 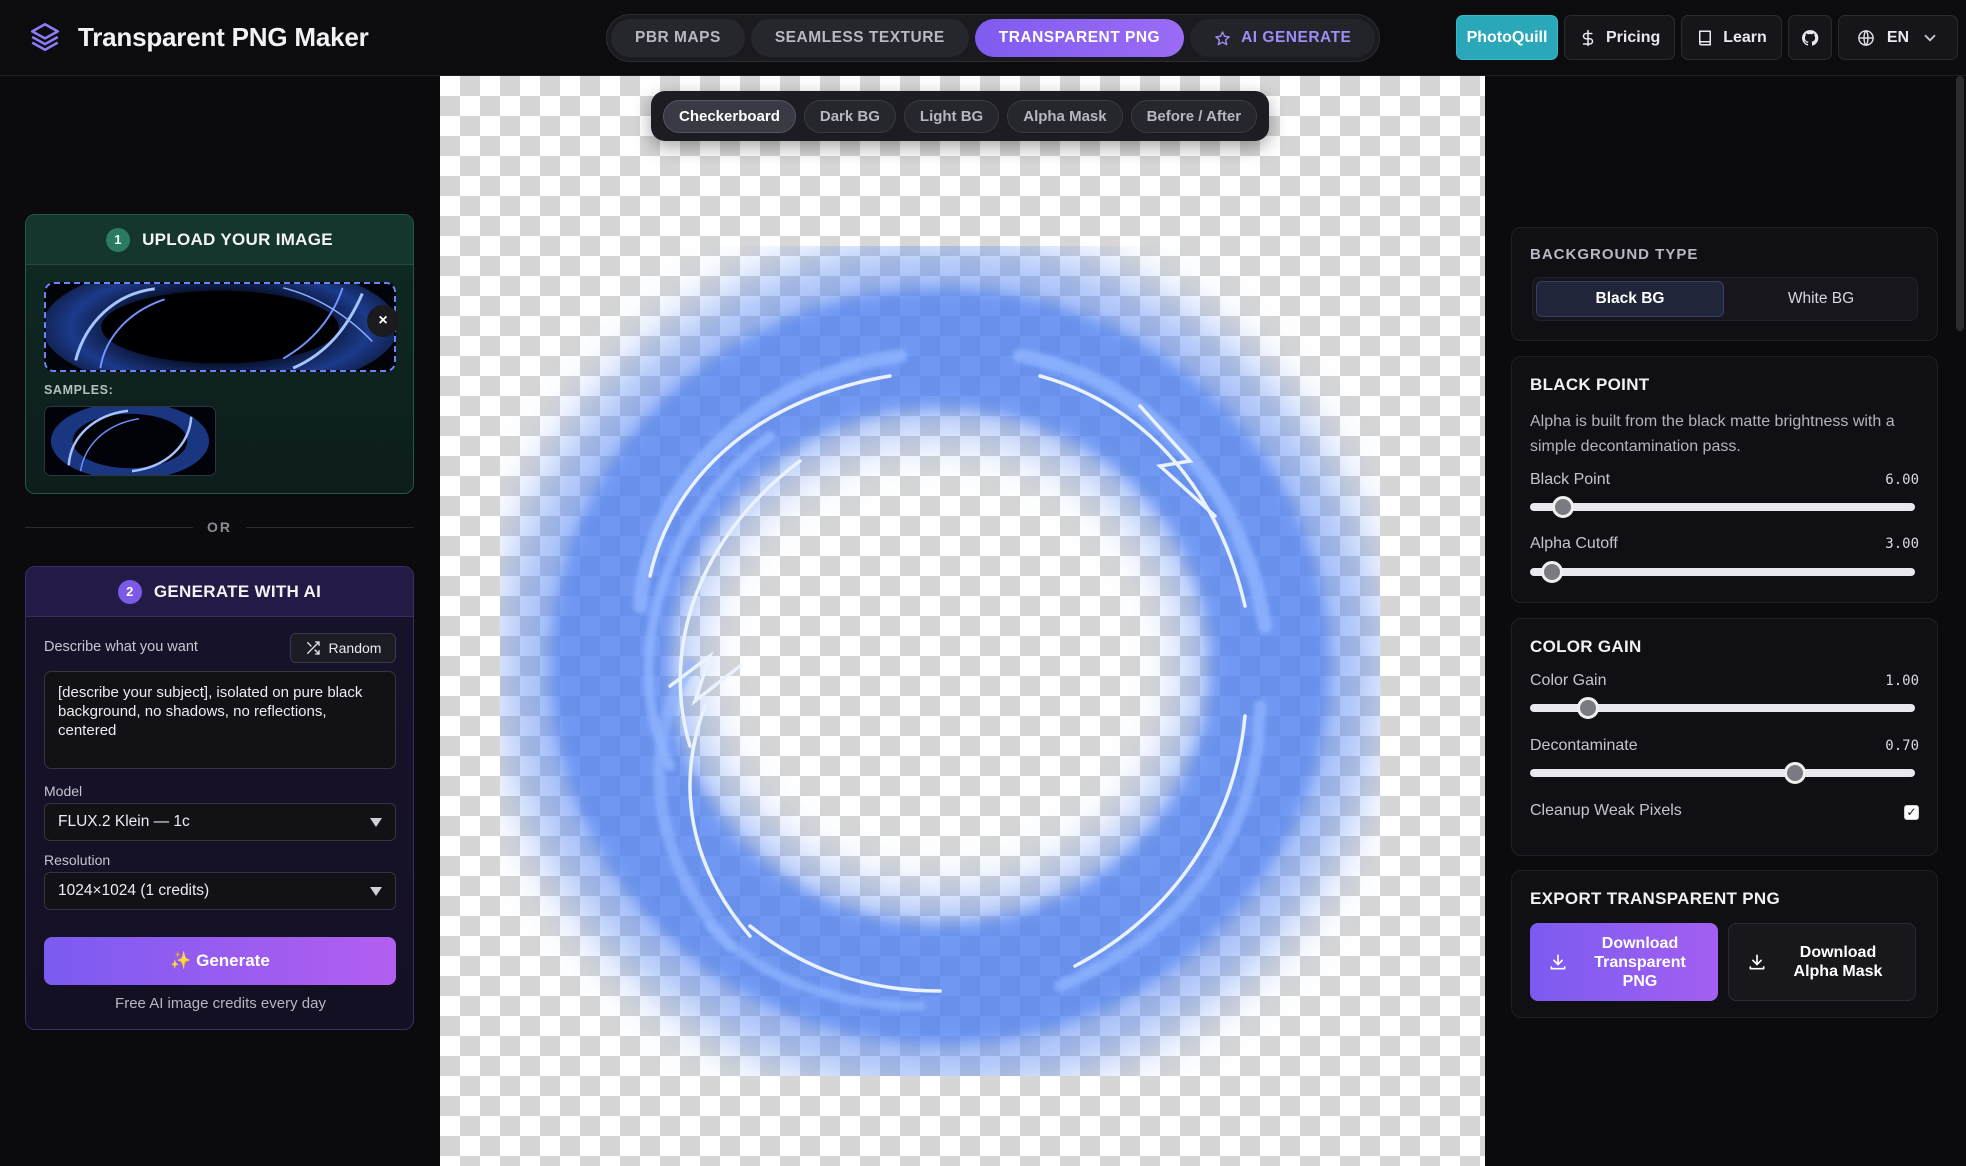 I want to click on random-label: Random, so click(x=355, y=648).